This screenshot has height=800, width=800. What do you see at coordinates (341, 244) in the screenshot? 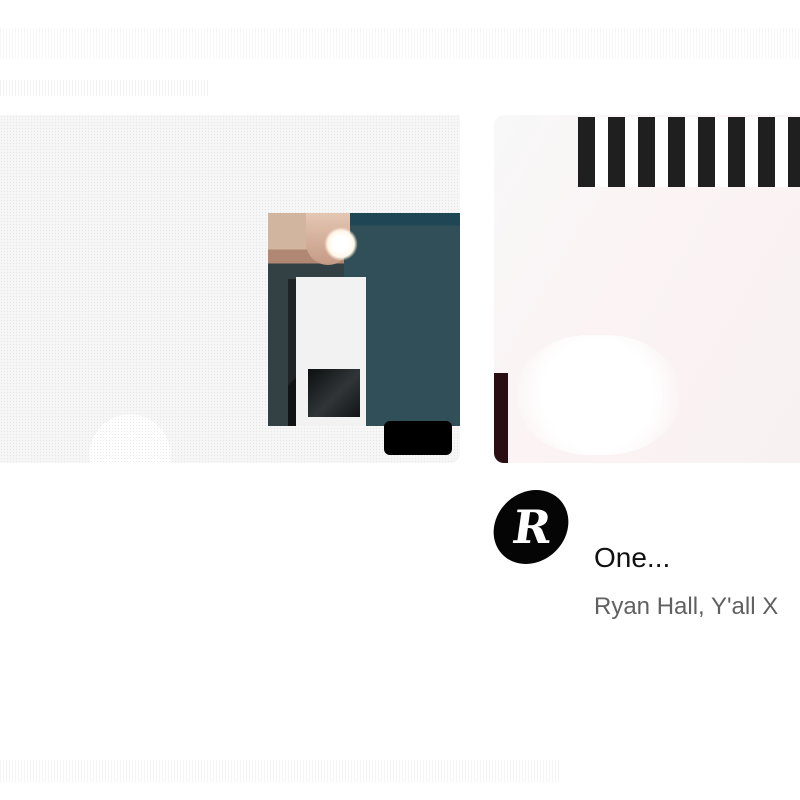
I see `light-flare` at bounding box center [341, 244].